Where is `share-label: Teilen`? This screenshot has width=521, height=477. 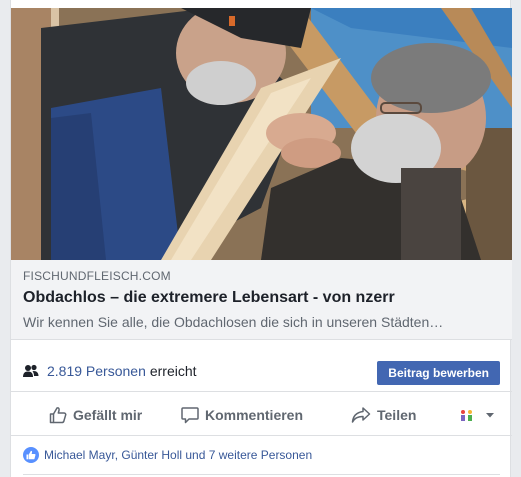
share-label: Teilen is located at coordinates (397, 415).